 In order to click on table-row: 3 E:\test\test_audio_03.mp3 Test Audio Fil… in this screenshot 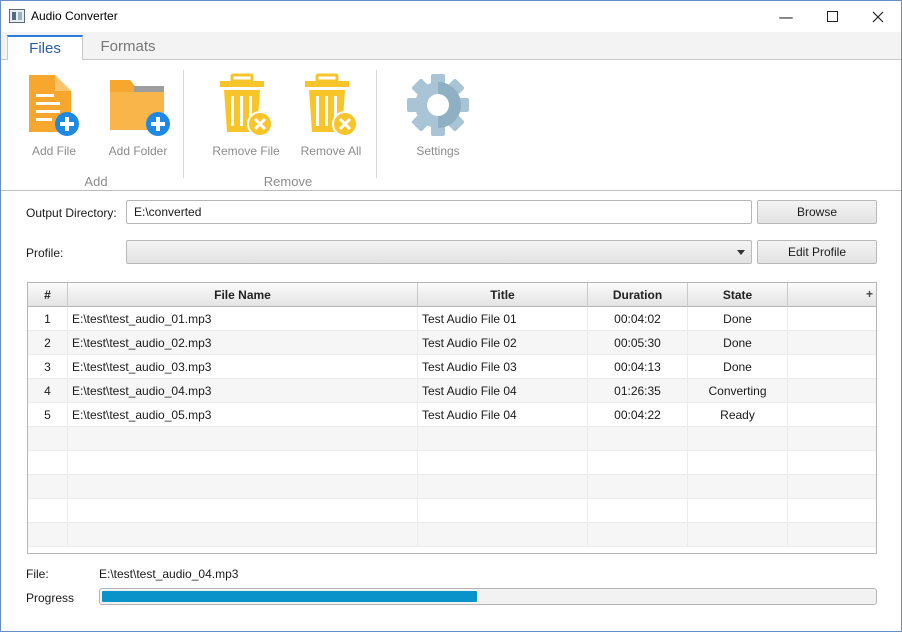, I will do `click(452, 367)`.